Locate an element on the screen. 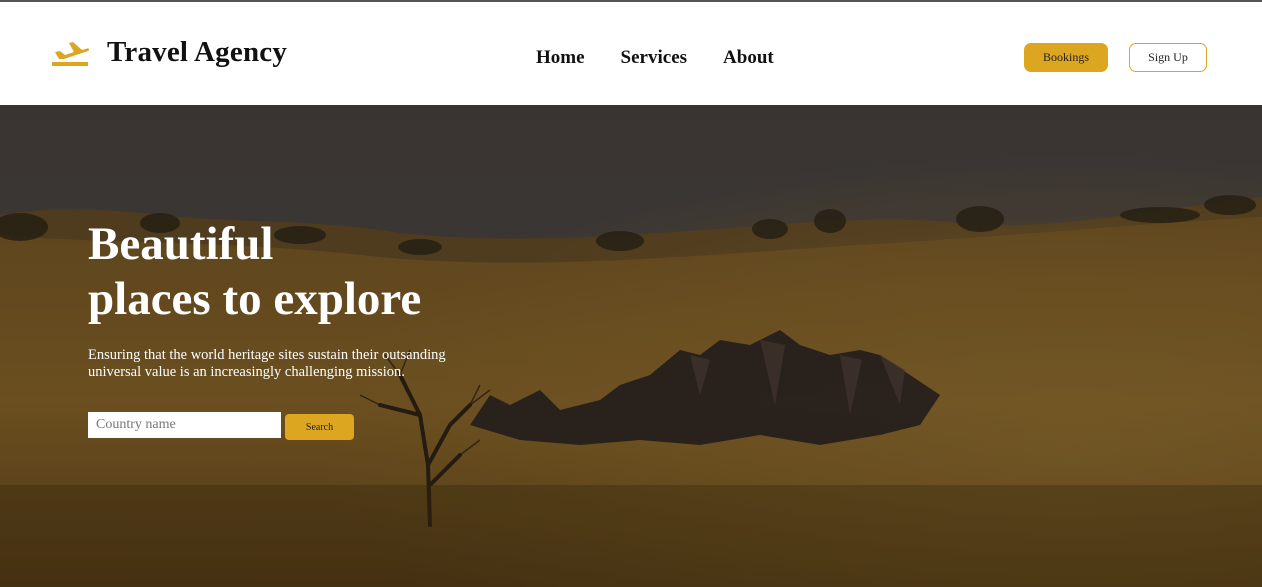  nav-about: About is located at coordinates (748, 58).